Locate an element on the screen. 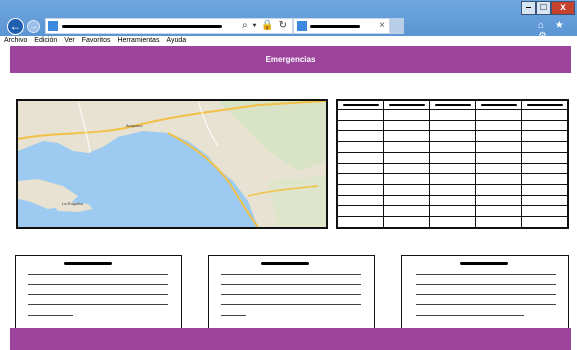 The image size is (577, 350). page-title: Emergencias is located at coordinates (290, 59).